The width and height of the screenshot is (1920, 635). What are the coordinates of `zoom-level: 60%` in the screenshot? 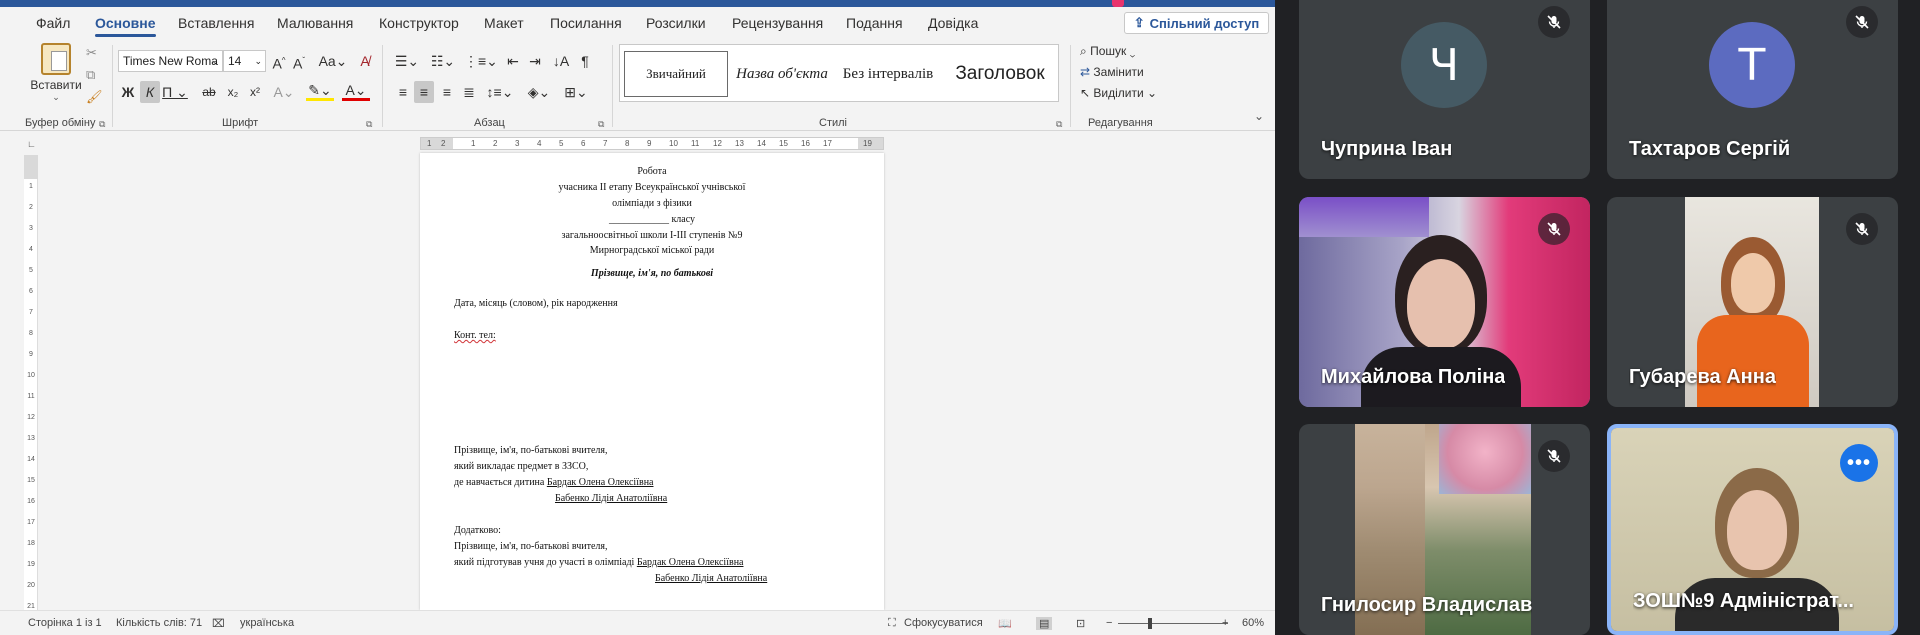 It's located at (1253, 623).